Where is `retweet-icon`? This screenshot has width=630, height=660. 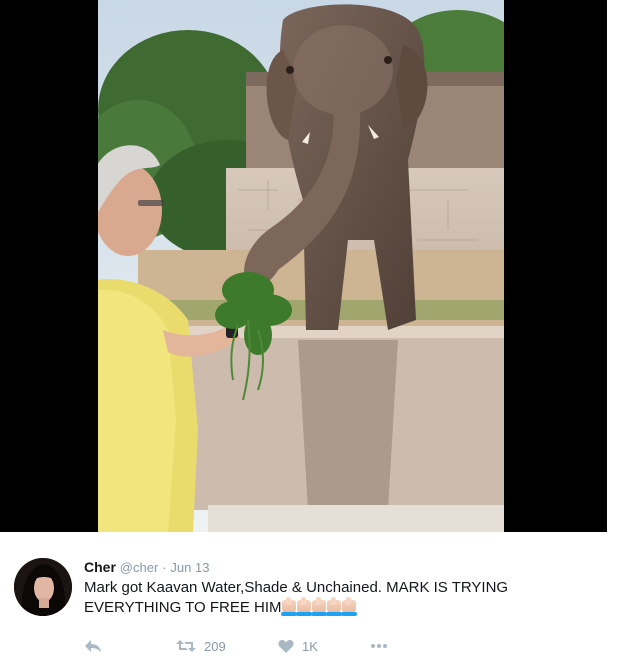
retweet-icon is located at coordinates (186, 646).